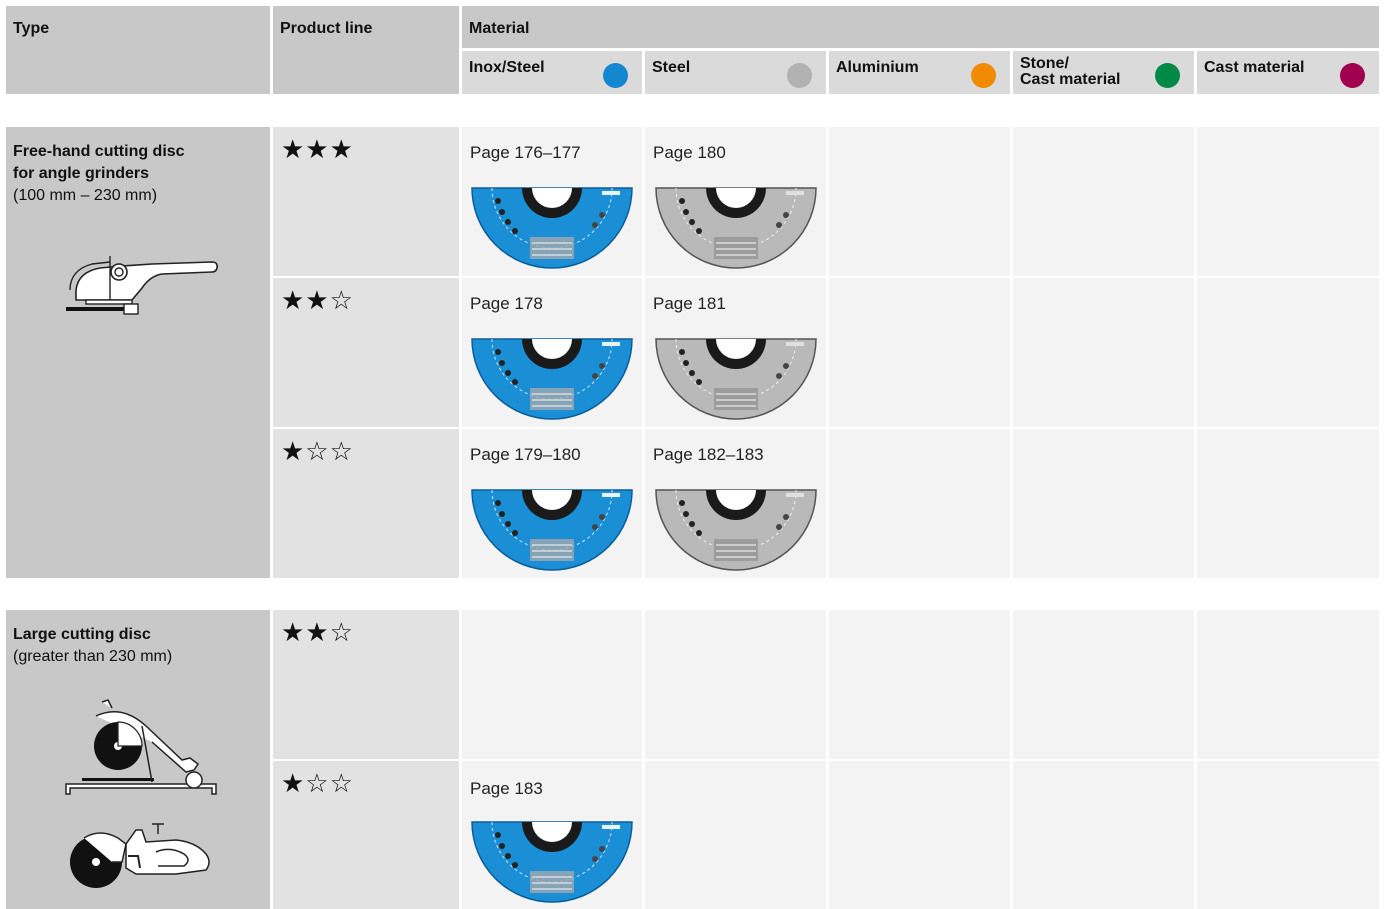  I want to click on page-reference-link: Page 178, so click(506, 304).